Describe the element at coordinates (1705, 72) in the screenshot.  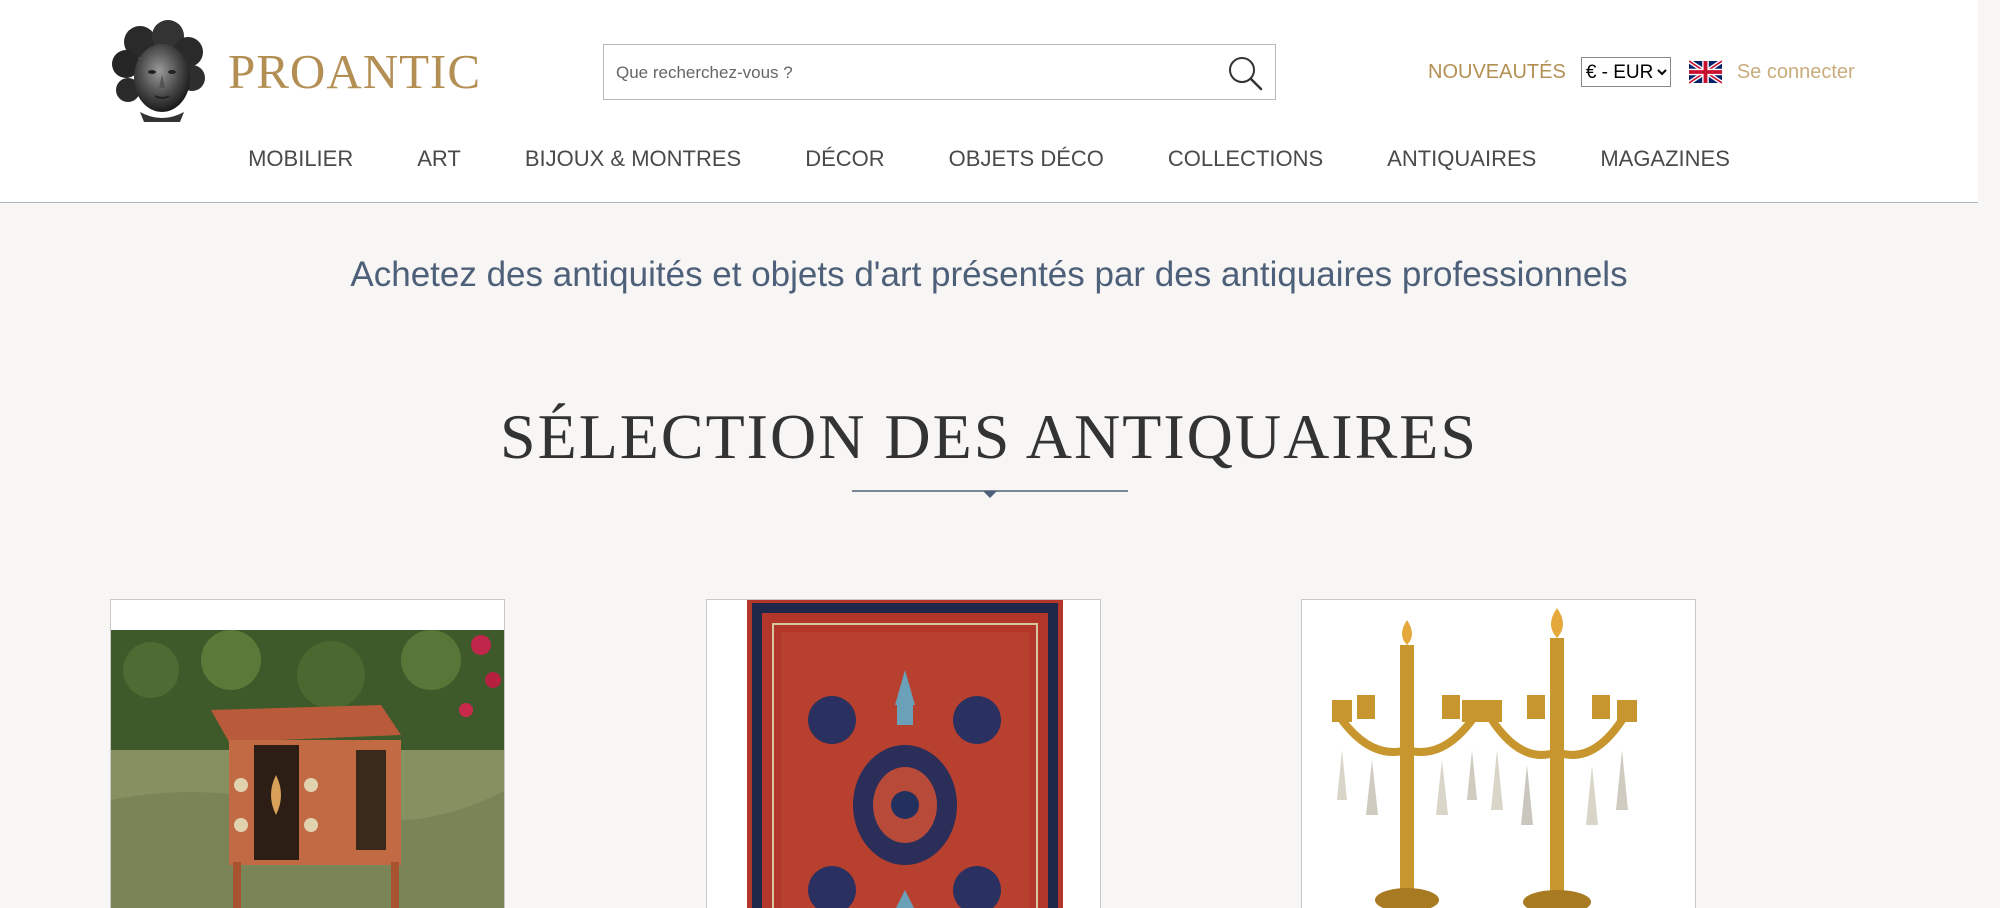
I see `uk-flag-icon` at that location.